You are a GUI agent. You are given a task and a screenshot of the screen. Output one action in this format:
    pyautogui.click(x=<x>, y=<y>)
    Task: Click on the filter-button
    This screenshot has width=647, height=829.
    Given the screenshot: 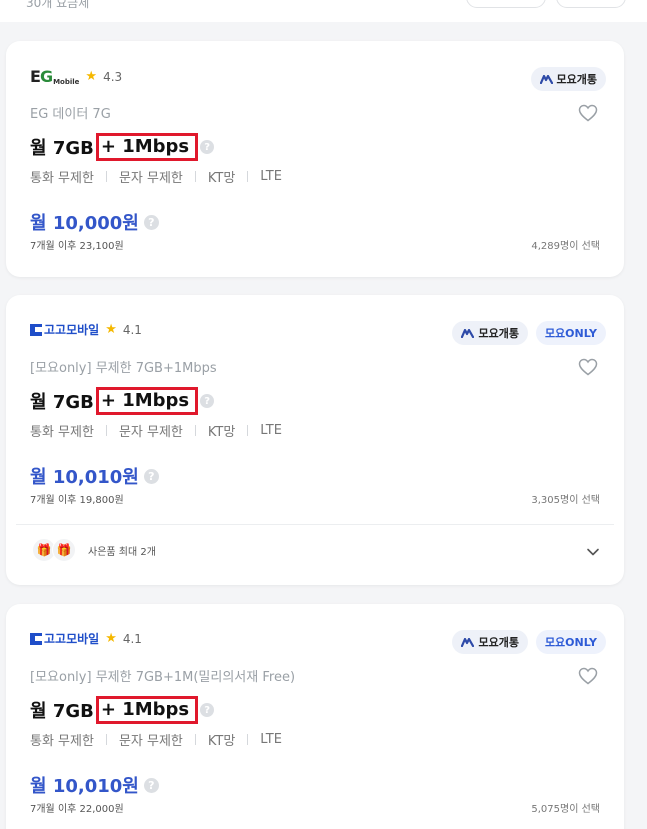 What is the action you would take?
    pyautogui.click(x=591, y=4)
    